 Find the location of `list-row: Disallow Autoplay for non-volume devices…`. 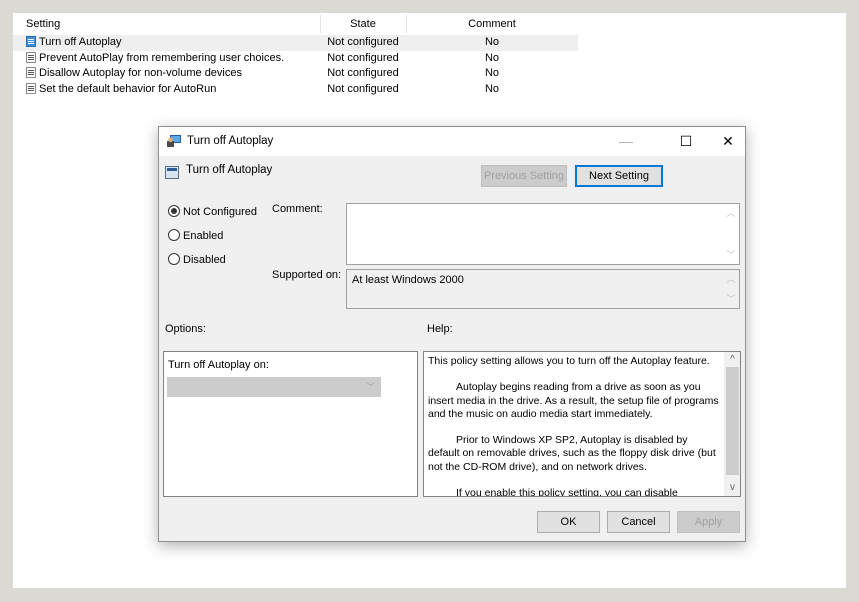

list-row: Disallow Autoplay for non-volume devices… is located at coordinates (295, 74).